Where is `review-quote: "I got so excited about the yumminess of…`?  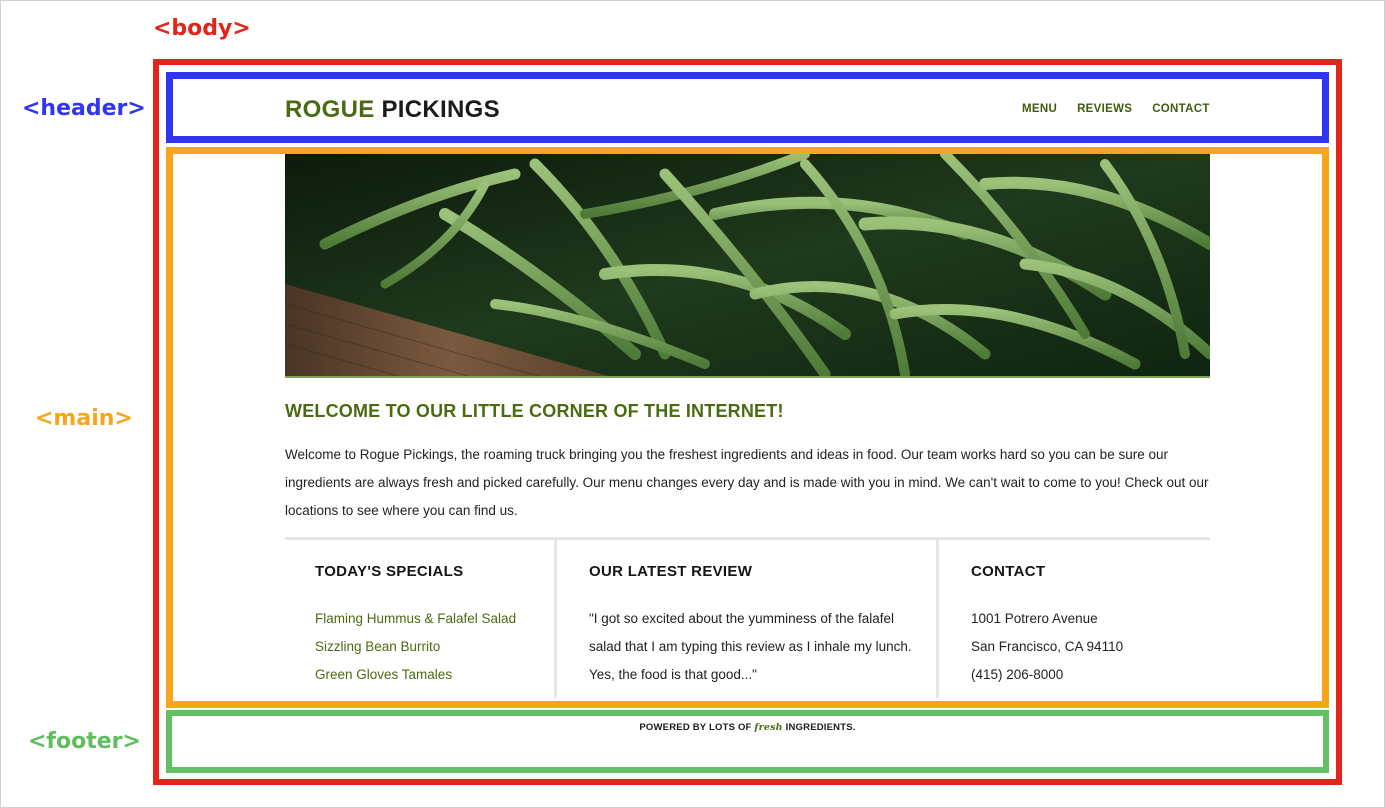 review-quote: "I got so excited about the yumminess of… is located at coordinates (750, 646).